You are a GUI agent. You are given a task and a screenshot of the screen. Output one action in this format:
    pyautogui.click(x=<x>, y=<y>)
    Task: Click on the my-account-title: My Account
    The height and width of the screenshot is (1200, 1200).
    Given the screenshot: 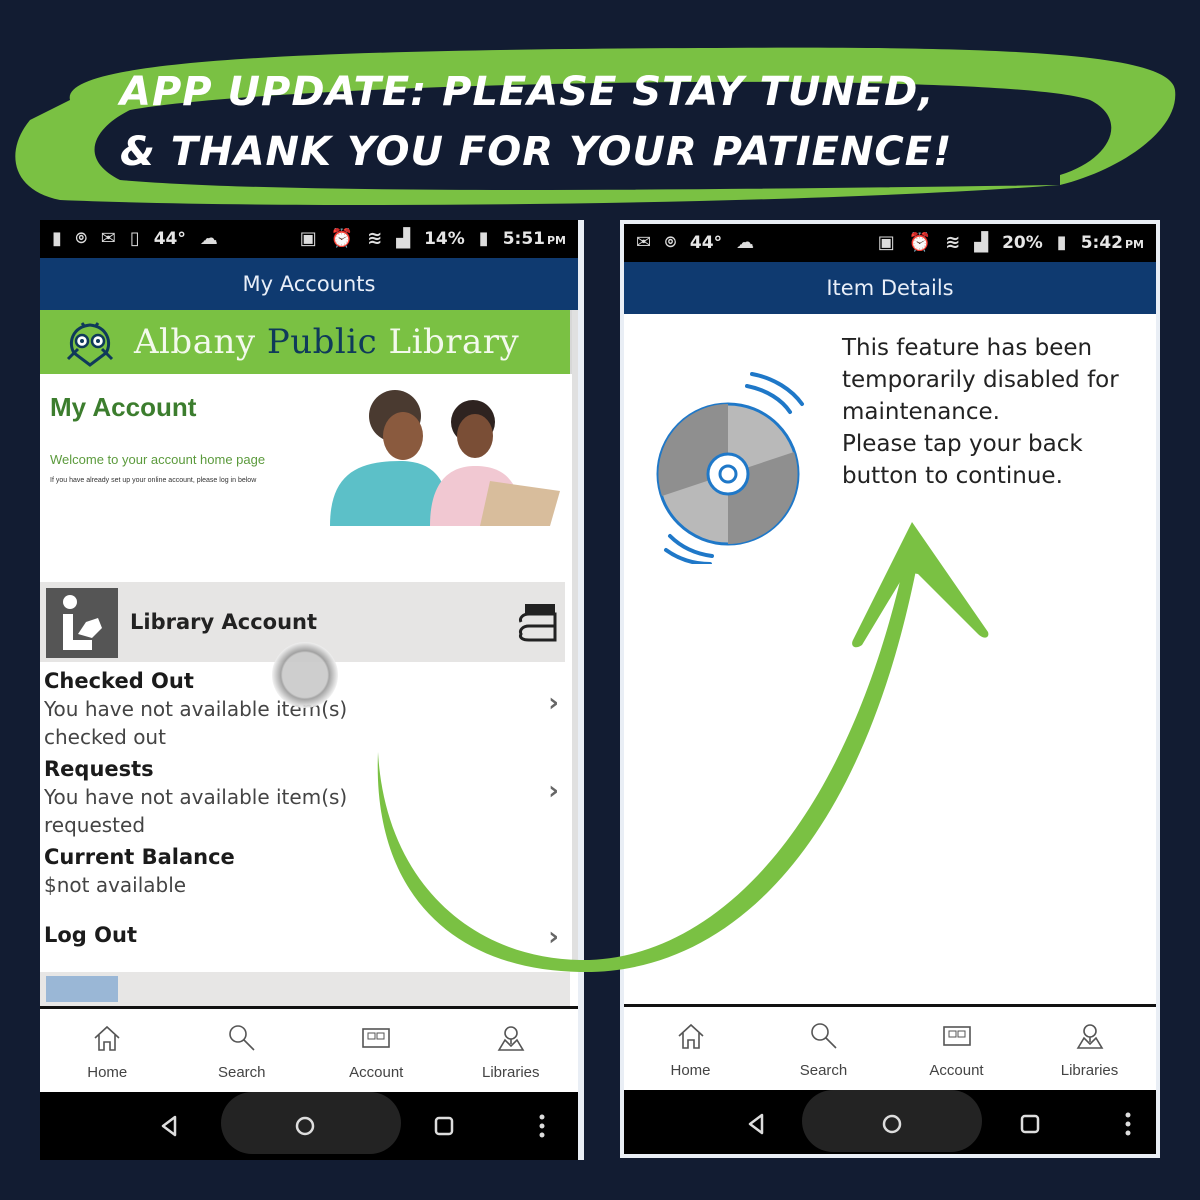 What is the action you would take?
    pyautogui.click(x=123, y=407)
    